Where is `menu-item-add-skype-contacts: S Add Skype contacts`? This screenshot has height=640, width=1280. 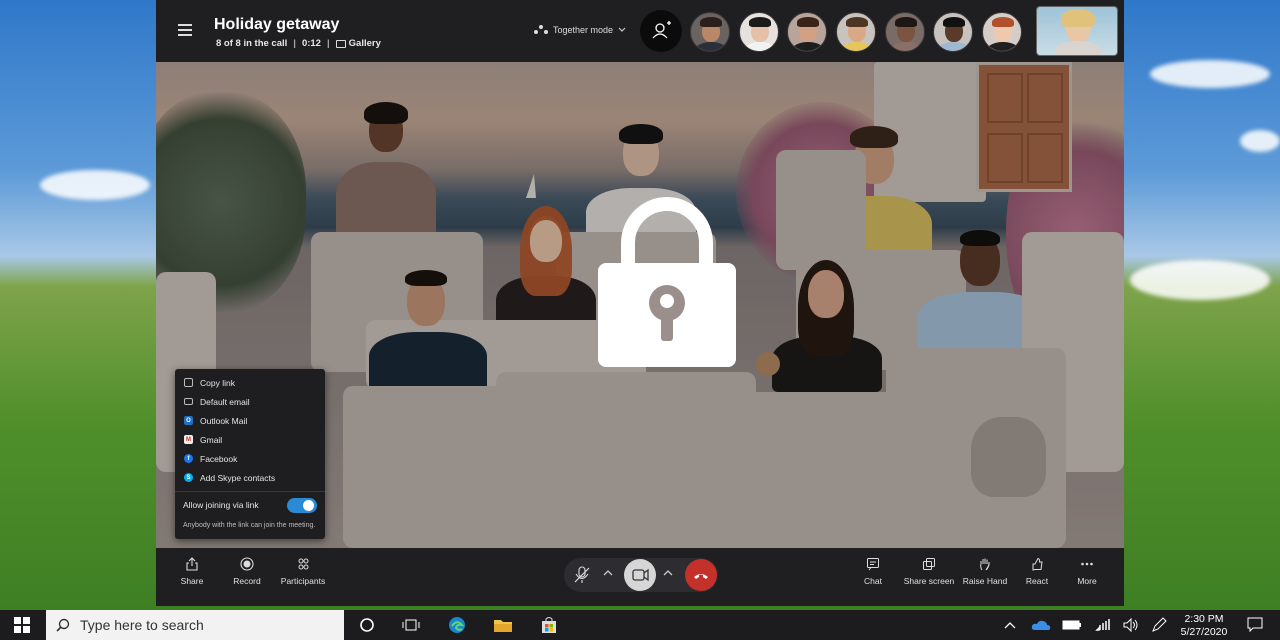 menu-item-add-skype-contacts: S Add Skype contacts is located at coordinates (250, 477).